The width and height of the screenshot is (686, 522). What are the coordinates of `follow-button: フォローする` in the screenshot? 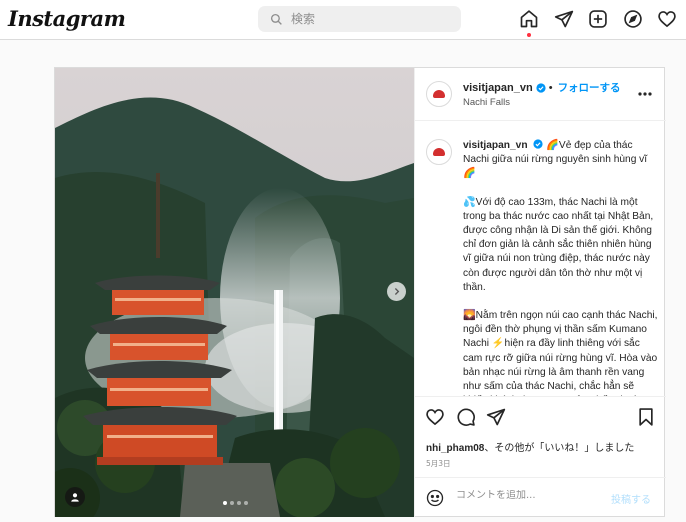 It's located at (589, 87).